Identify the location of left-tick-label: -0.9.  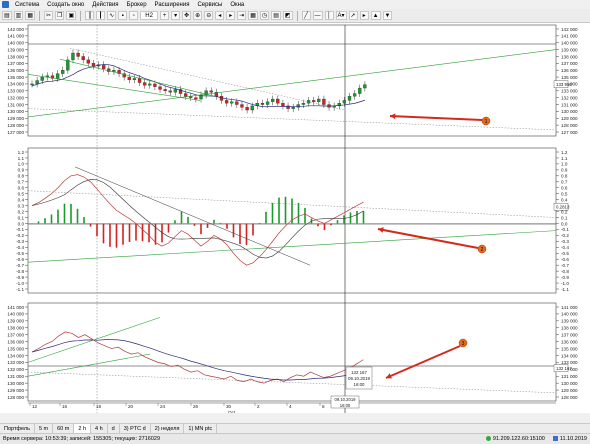
(20, 277).